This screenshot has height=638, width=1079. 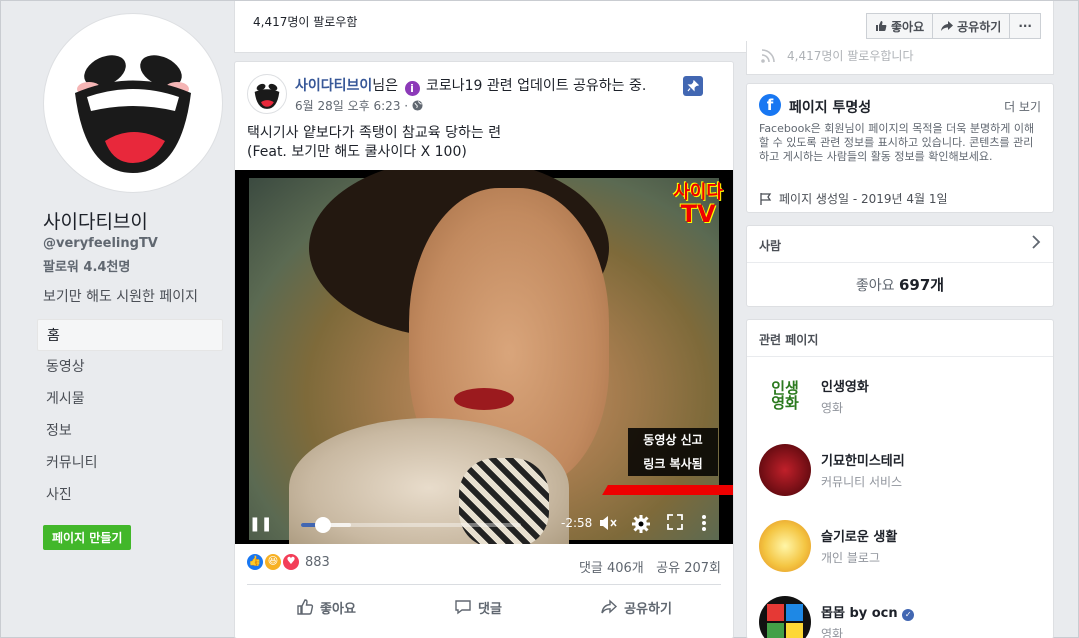 I want to click on comment-count: 댓글 406개, so click(x=611, y=568).